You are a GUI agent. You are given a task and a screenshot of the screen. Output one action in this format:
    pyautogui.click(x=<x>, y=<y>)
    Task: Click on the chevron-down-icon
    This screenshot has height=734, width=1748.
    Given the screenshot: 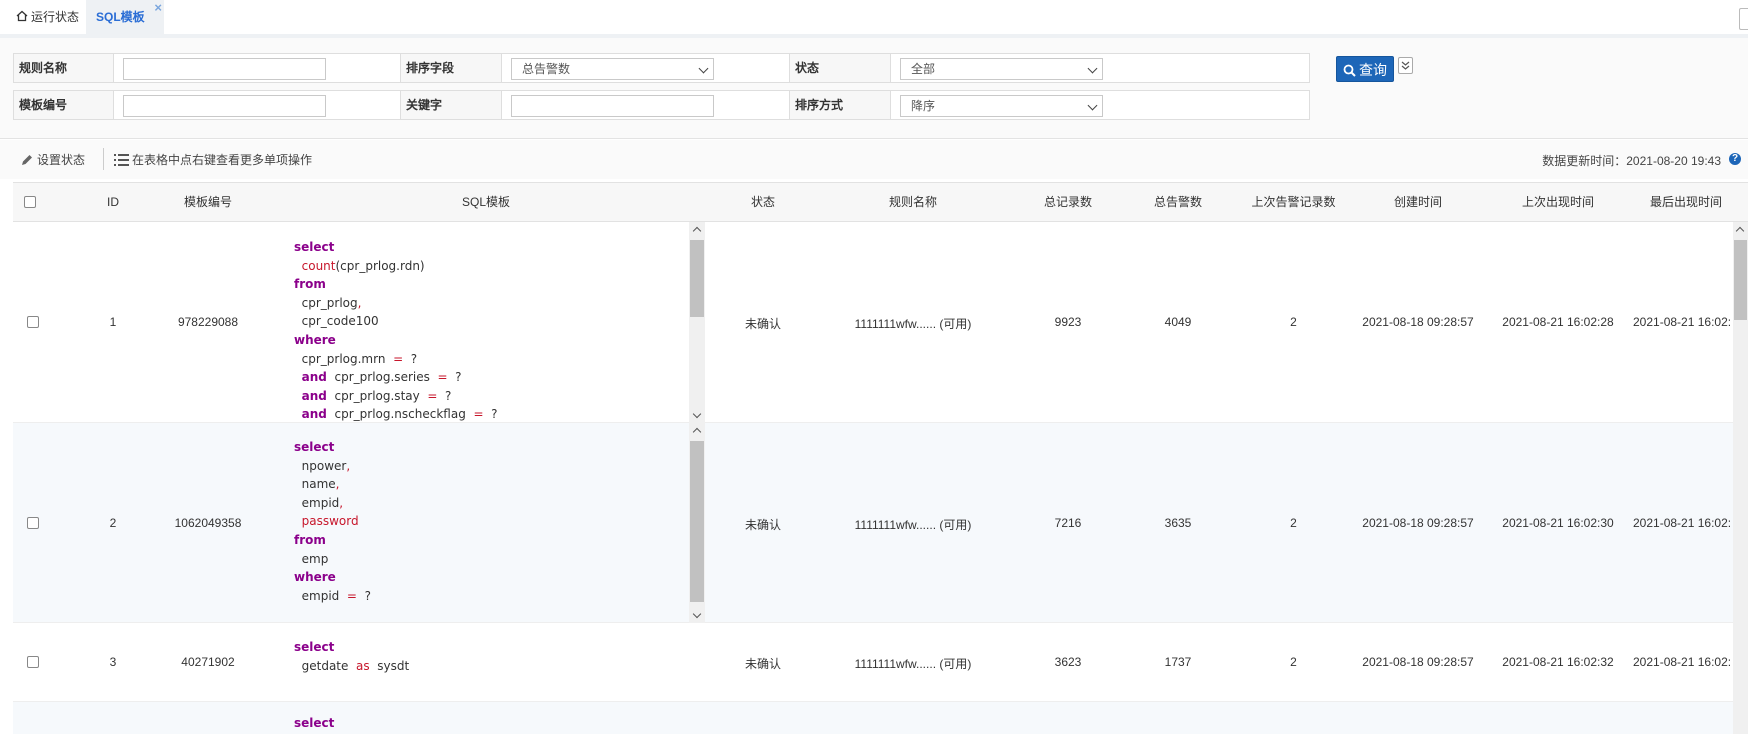 What is the action you would take?
    pyautogui.click(x=1092, y=105)
    